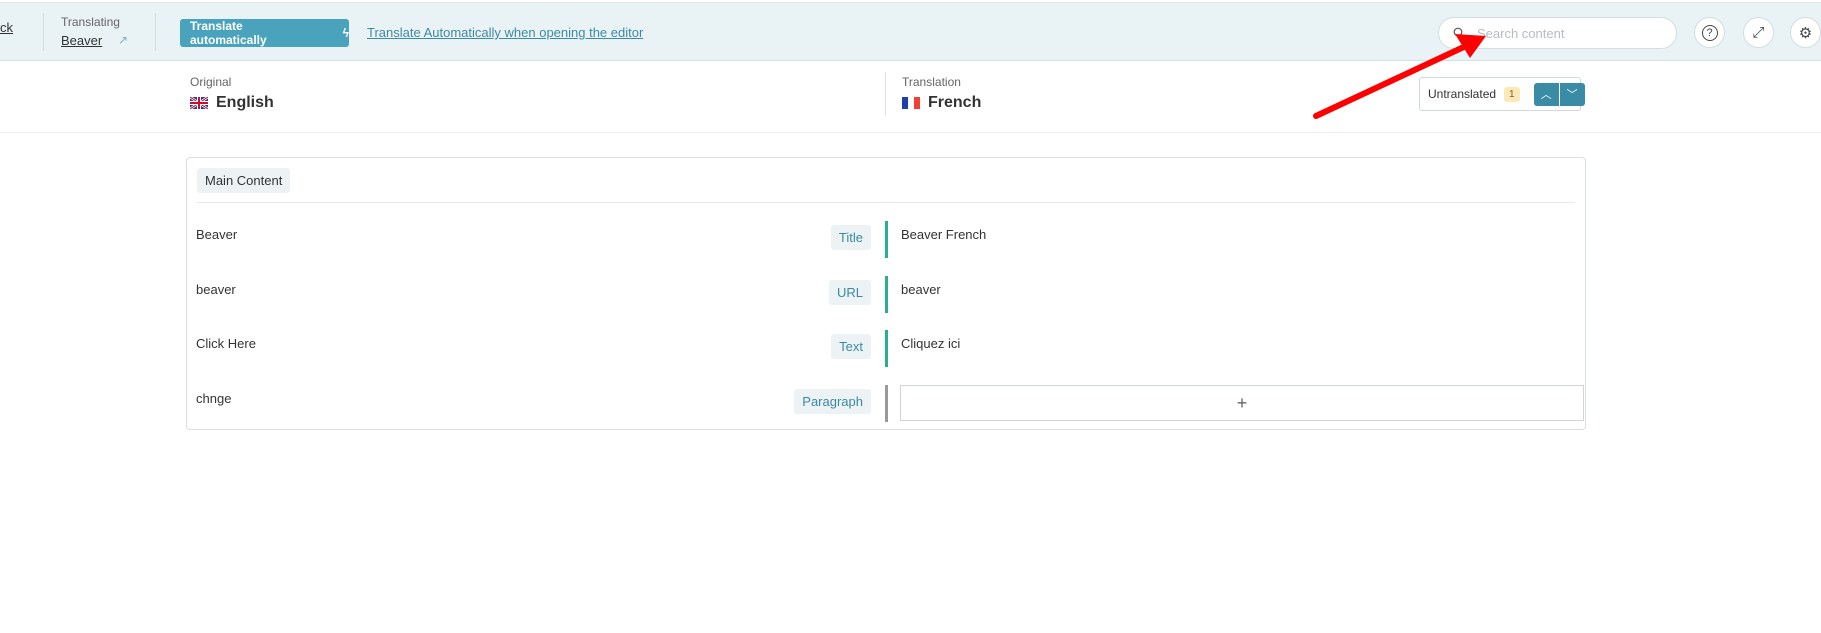 Image resolution: width=1821 pixels, height=633 pixels. What do you see at coordinates (1512, 94) in the screenshot?
I see `untranslated-count-badge: 1` at bounding box center [1512, 94].